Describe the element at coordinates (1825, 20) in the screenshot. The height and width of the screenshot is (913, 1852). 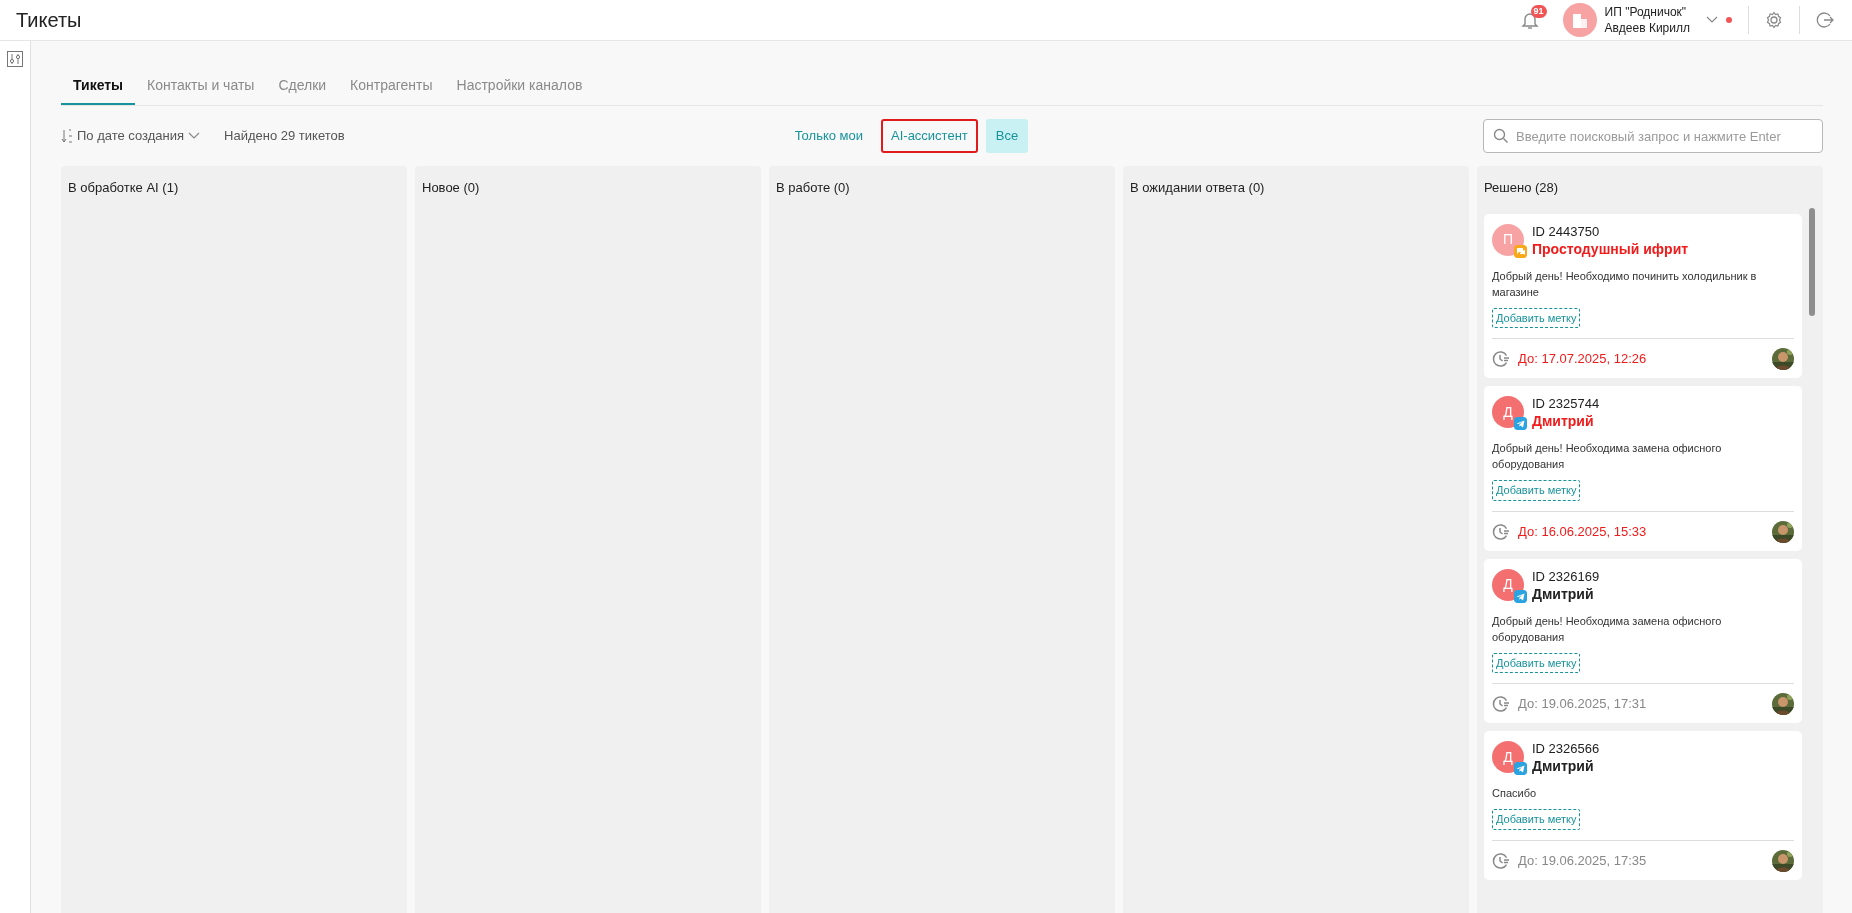
I see `logout-icon` at that location.